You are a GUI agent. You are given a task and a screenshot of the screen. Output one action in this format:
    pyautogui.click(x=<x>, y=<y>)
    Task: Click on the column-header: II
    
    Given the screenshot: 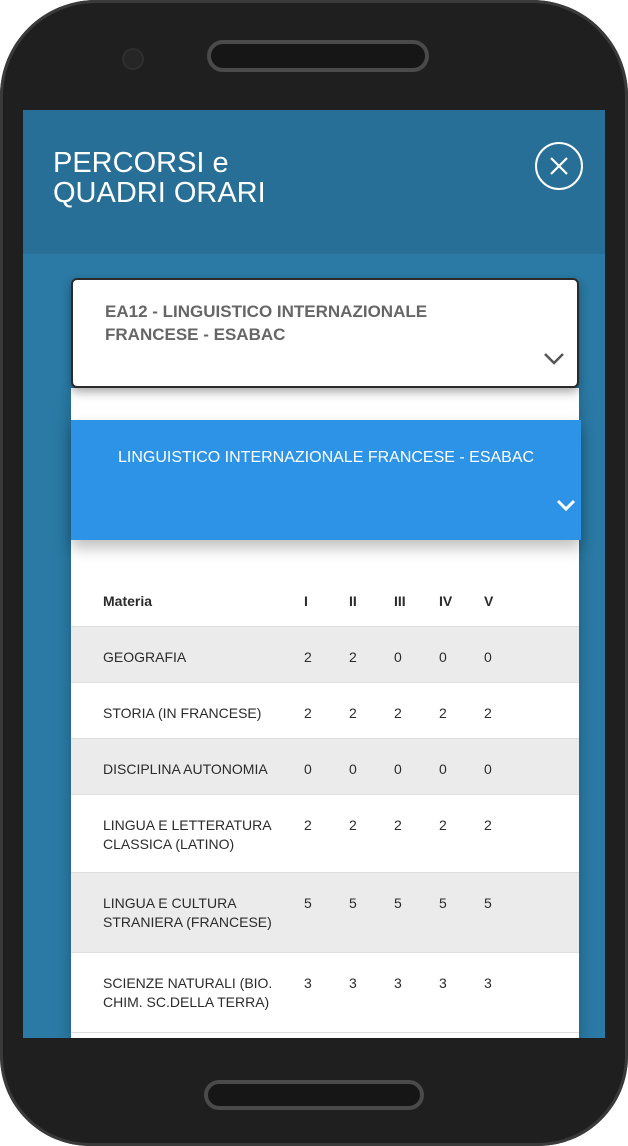 What is the action you would take?
    pyautogui.click(x=371, y=599)
    